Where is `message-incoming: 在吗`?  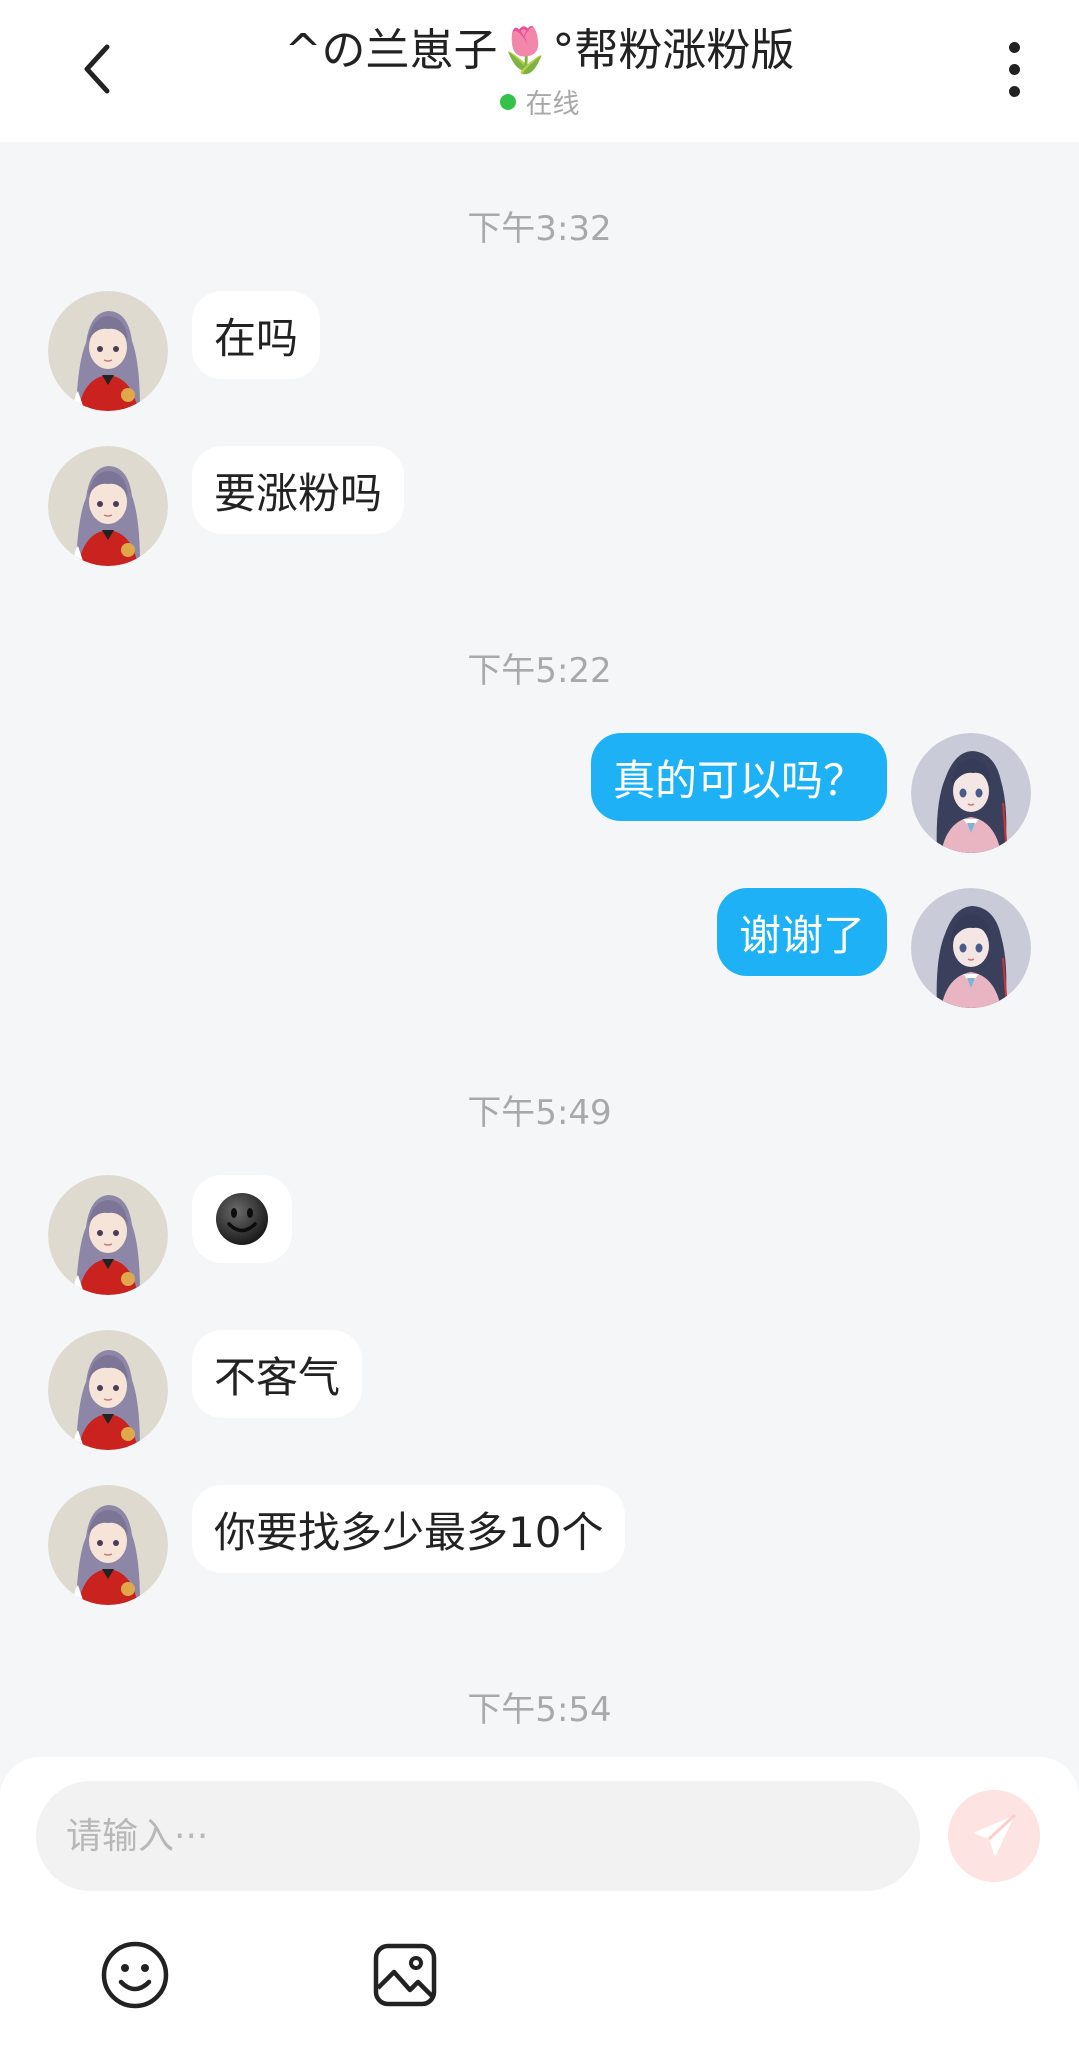
message-incoming: 在吗 is located at coordinates (196, 351).